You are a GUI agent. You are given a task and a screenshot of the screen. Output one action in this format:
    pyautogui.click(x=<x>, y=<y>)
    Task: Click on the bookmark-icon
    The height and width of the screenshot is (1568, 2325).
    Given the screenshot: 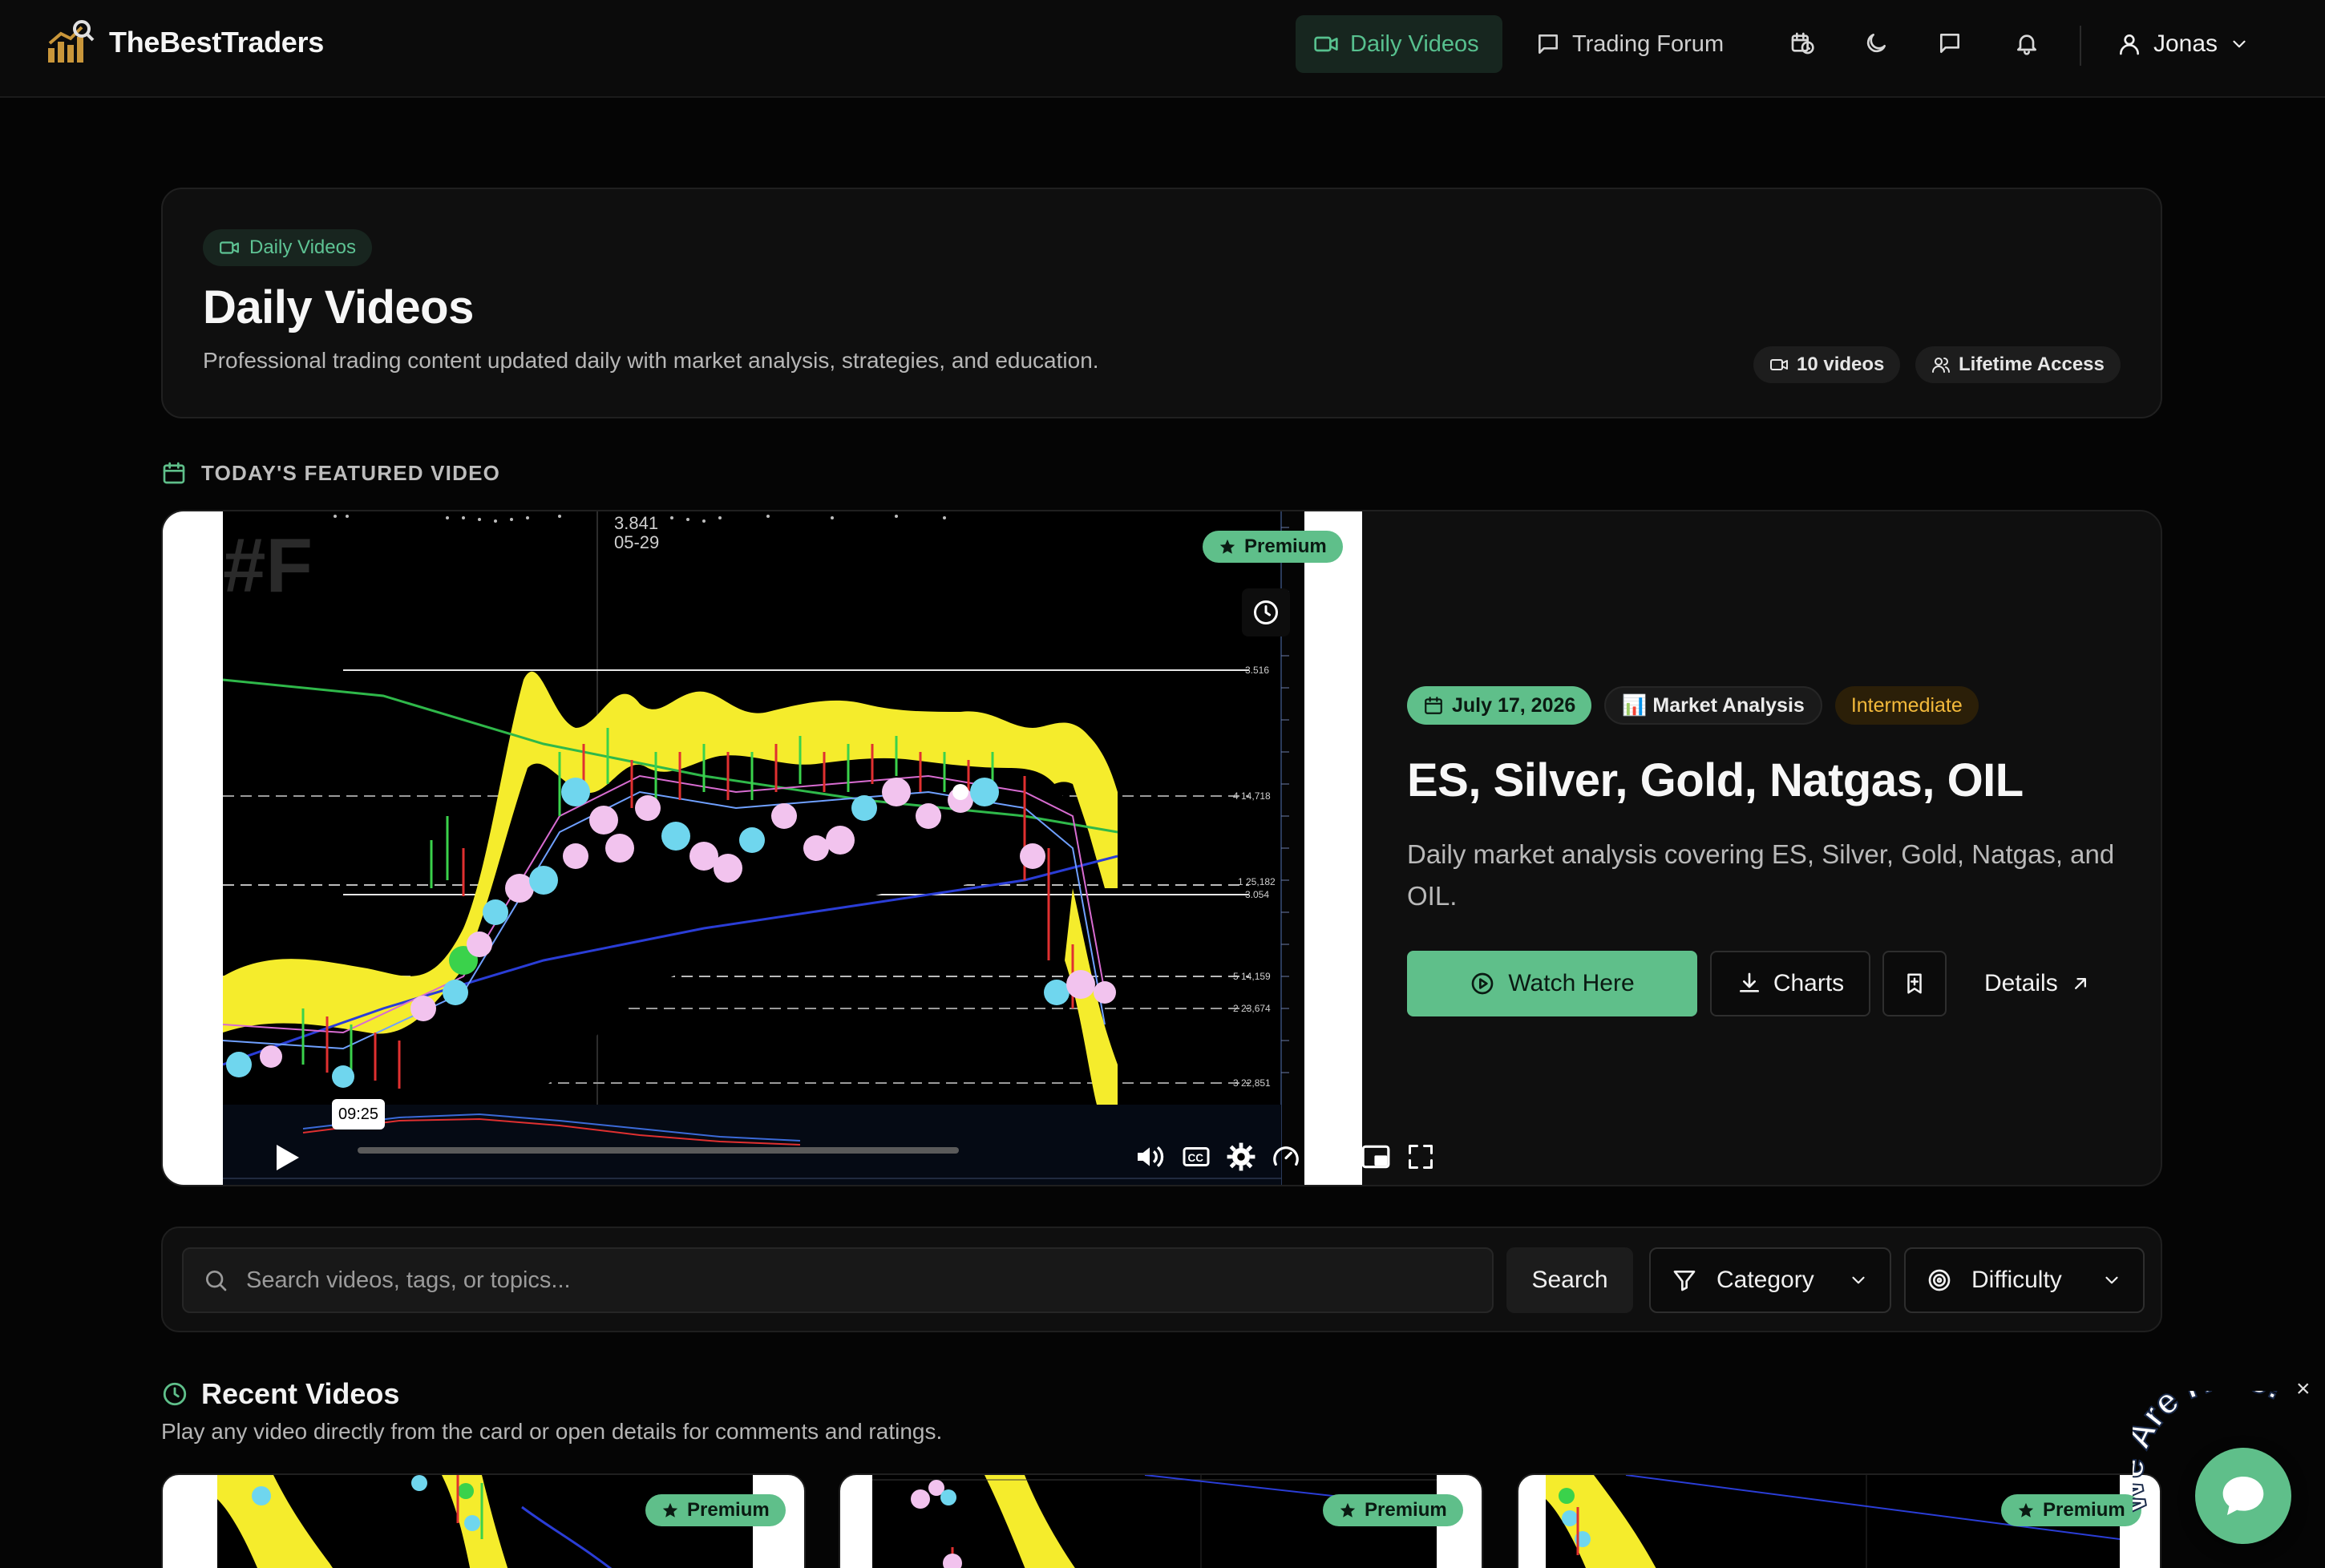 What is the action you would take?
    pyautogui.click(x=1914, y=984)
    